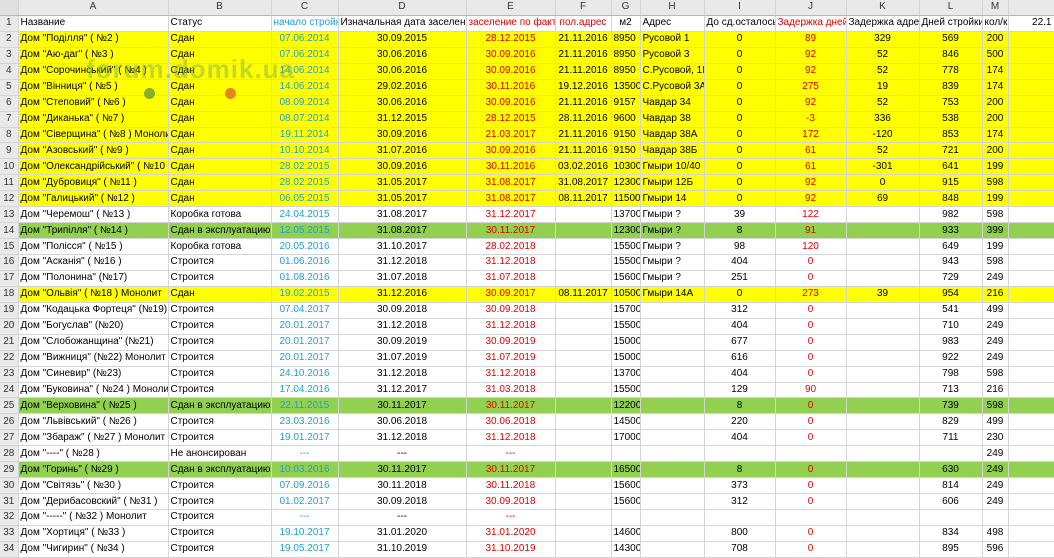 The height and width of the screenshot is (558, 1054). Describe the element at coordinates (811, 39) in the screenshot. I see `cell-delay-days: 89` at that location.